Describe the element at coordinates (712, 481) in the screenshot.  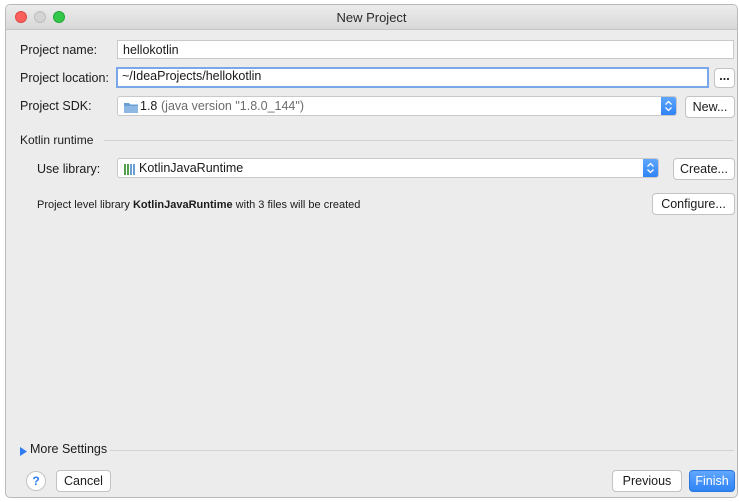
I see `finish-button: Finish` at that location.